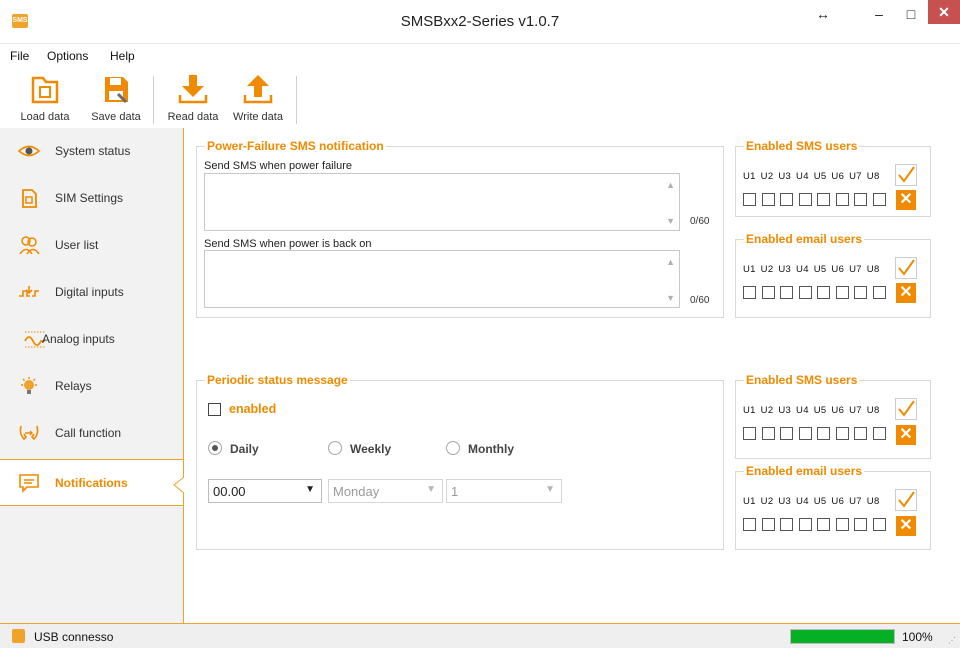 The height and width of the screenshot is (648, 960). I want to click on periodic-enabled-label: enabled, so click(252, 409).